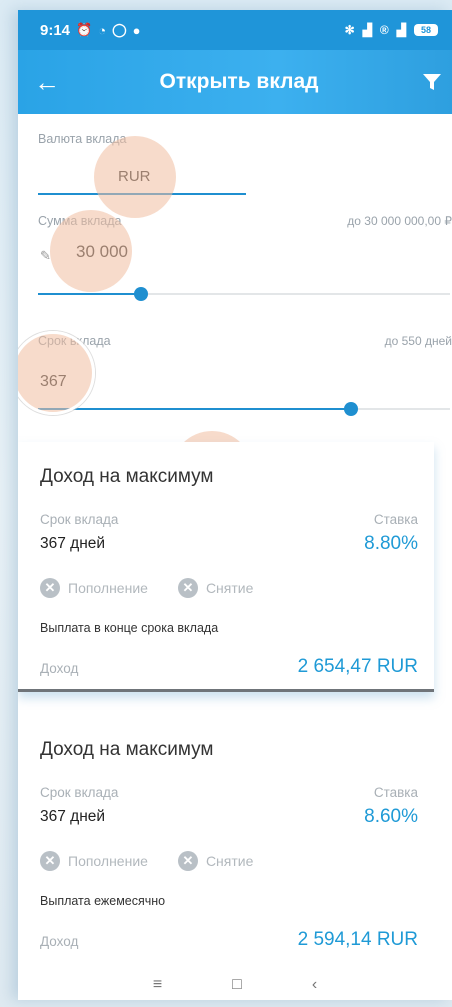 The height and width of the screenshot is (1007, 452). What do you see at coordinates (141, 294) in the screenshot?
I see `sum-slider-thumb` at bounding box center [141, 294].